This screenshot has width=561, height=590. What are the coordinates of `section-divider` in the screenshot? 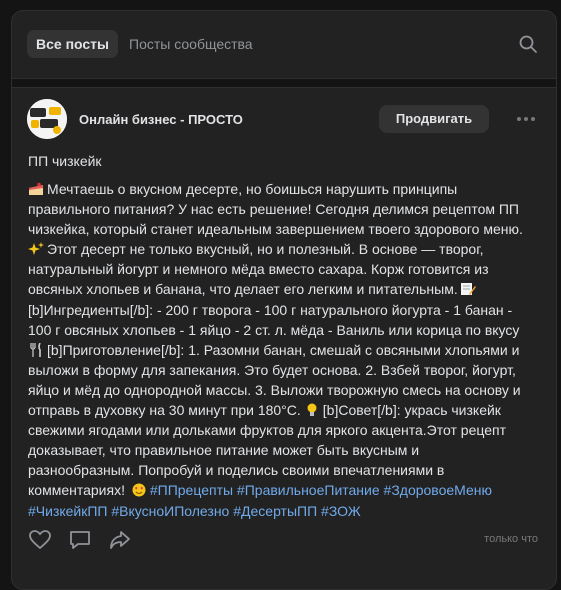 It's located at (284, 83).